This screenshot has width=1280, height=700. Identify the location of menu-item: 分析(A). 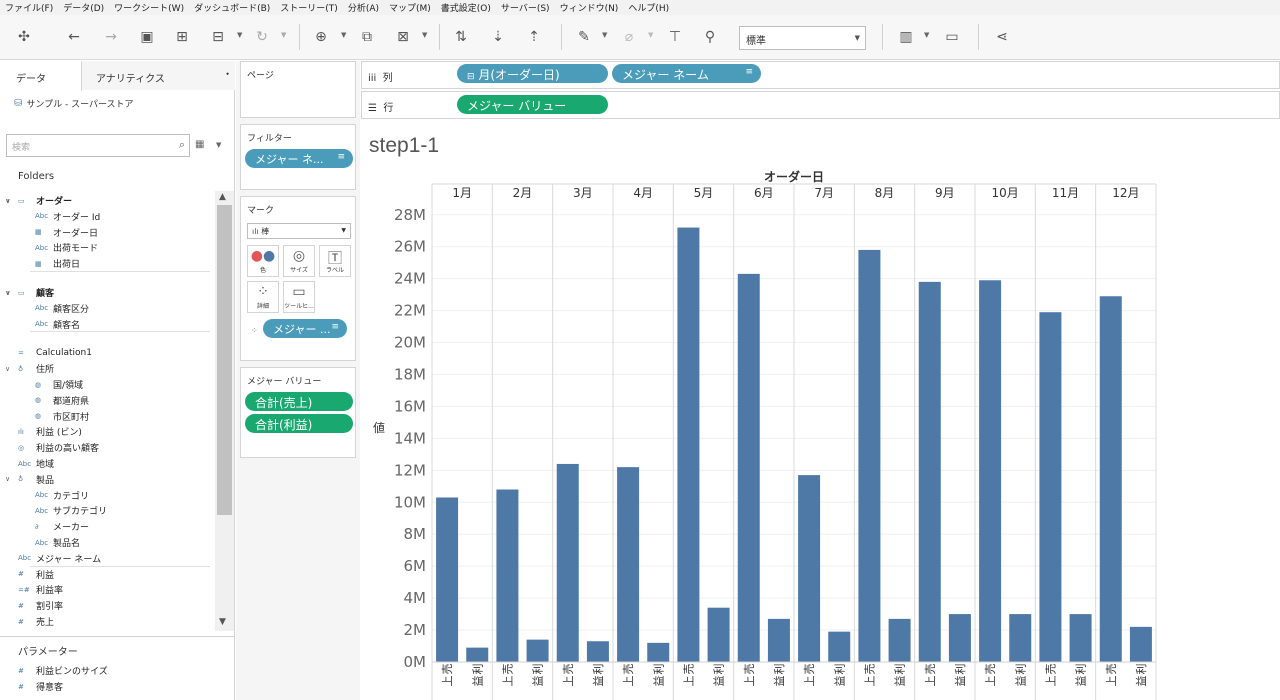
(363, 7).